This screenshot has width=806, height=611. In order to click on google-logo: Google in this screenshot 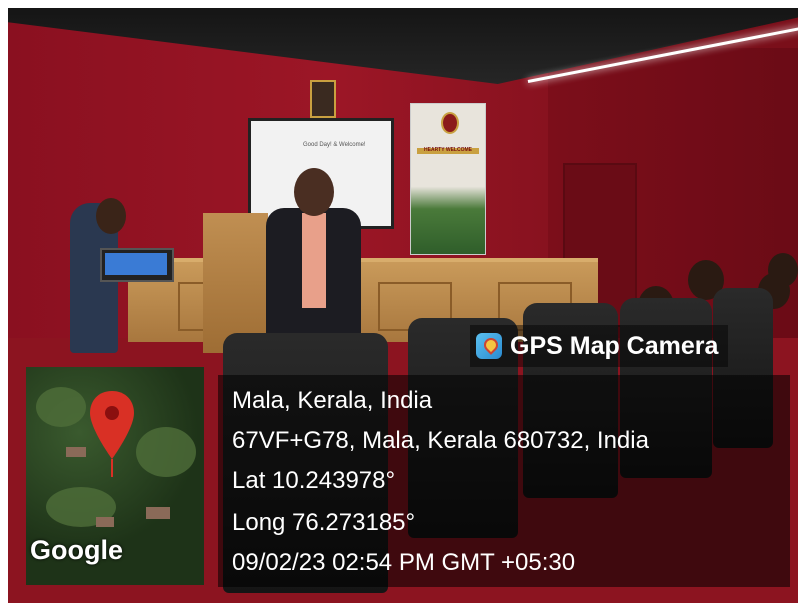, I will do `click(76, 550)`.